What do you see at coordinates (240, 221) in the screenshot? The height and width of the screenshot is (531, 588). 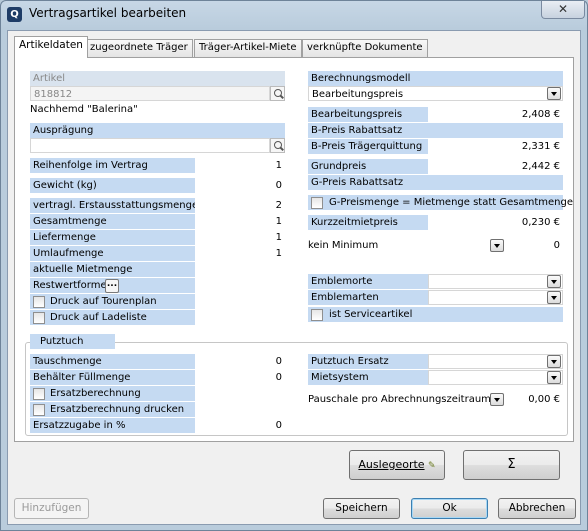 I see `gesamtmenge-field: 1` at bounding box center [240, 221].